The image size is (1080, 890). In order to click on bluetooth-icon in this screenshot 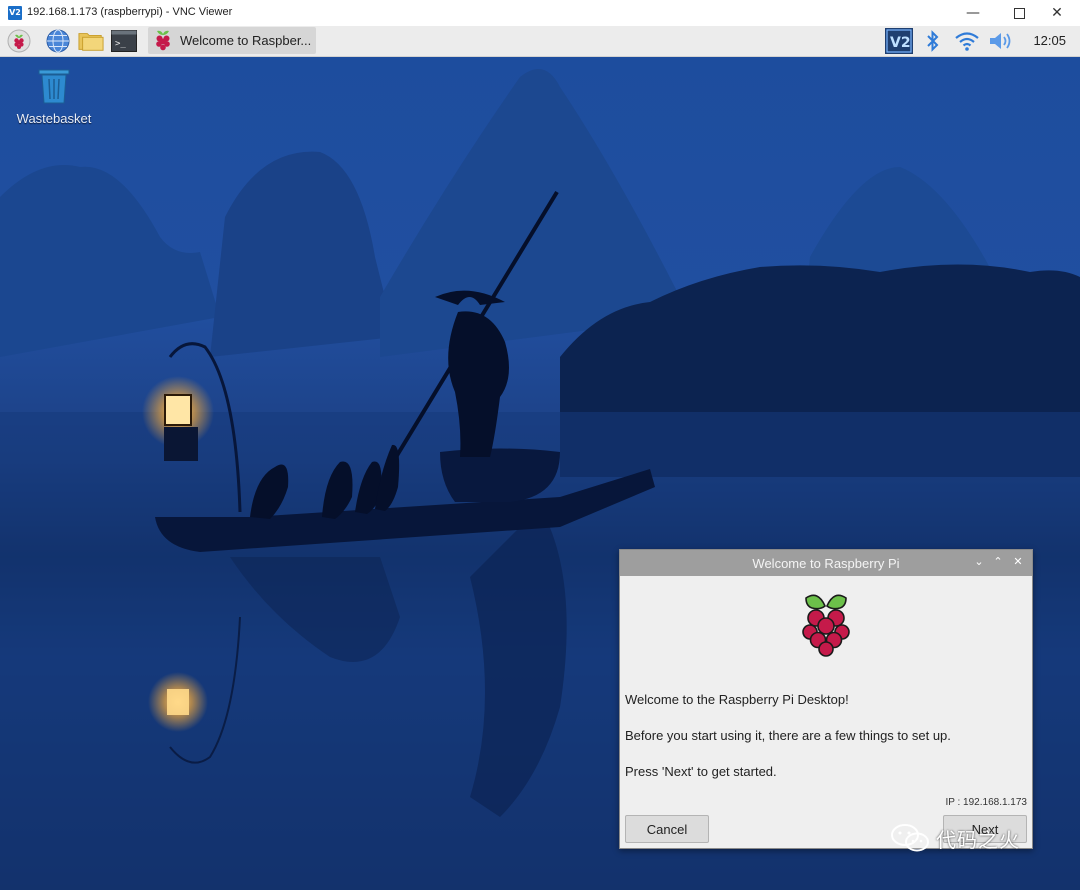, I will do `click(933, 41)`.